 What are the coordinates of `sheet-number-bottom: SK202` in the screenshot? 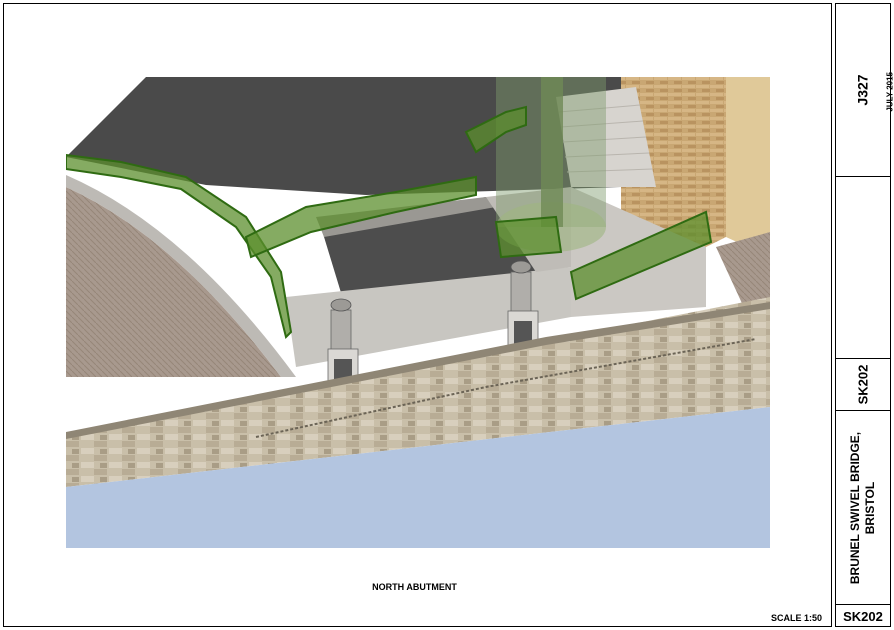 It's located at (863, 616).